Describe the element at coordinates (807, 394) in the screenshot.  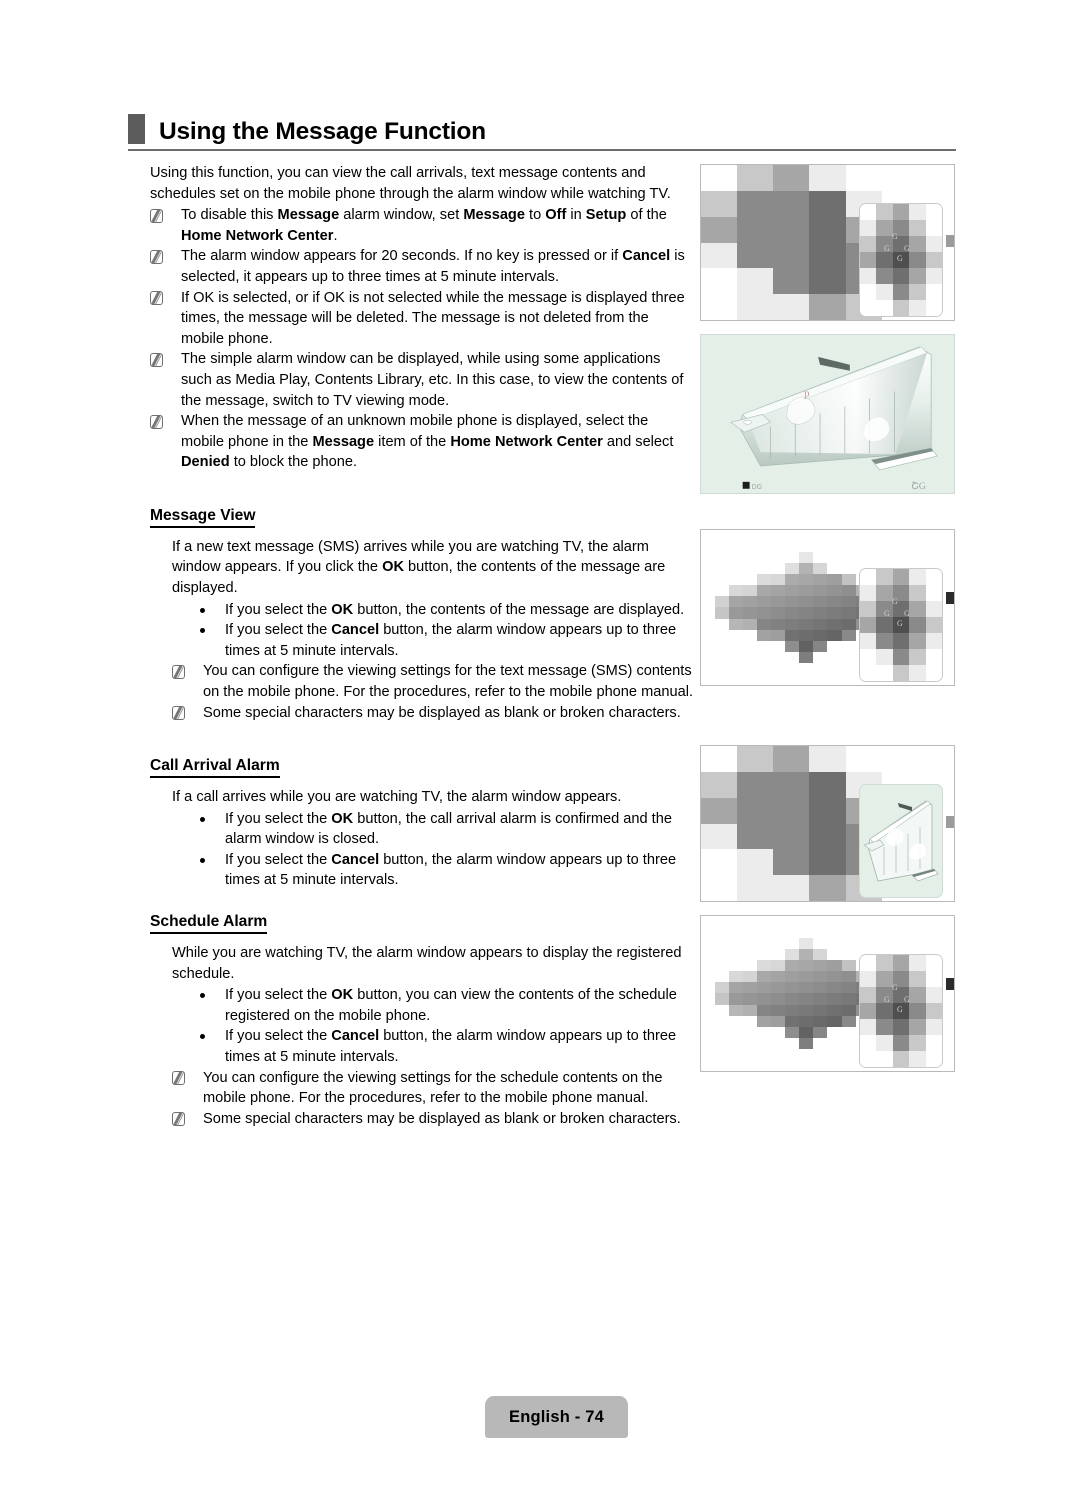
I see `svg-text: p` at that location.